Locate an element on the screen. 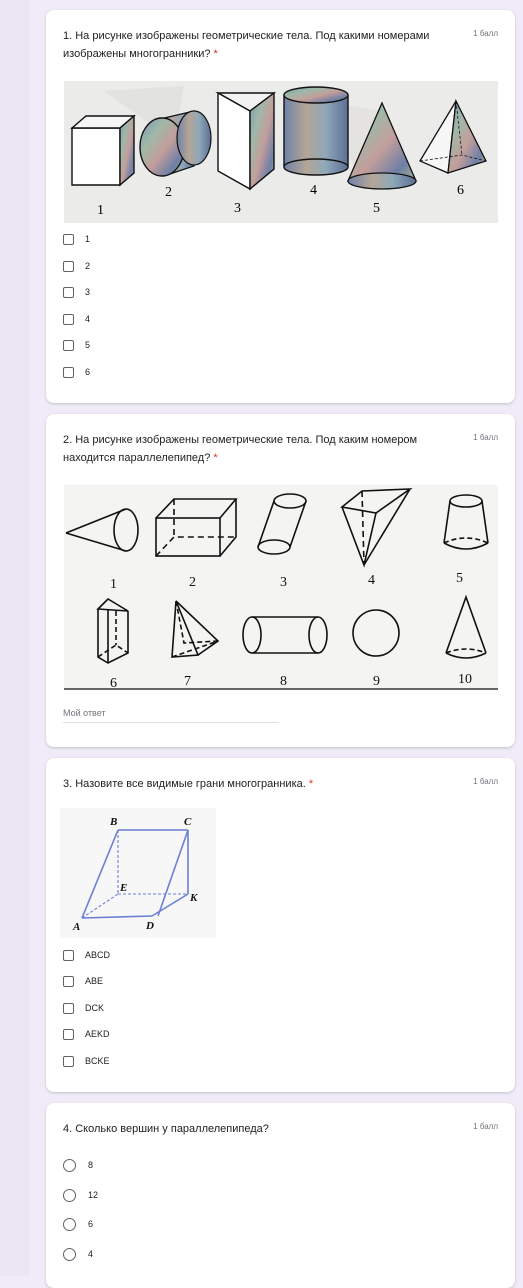 This screenshot has height=1288, width=523. checkbox-option-1: 1 is located at coordinates (76, 239).